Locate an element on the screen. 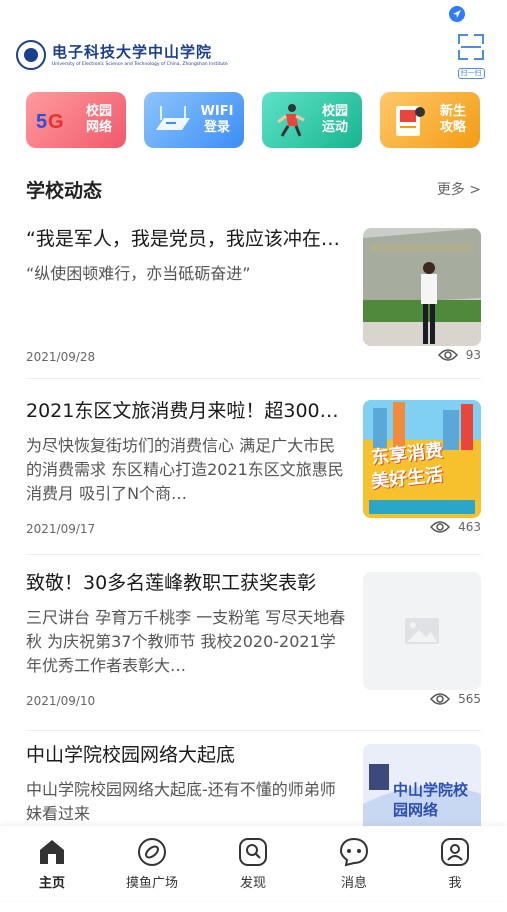 Image resolution: width=507 pixels, height=912 pixels. message-icon is located at coordinates (354, 852).